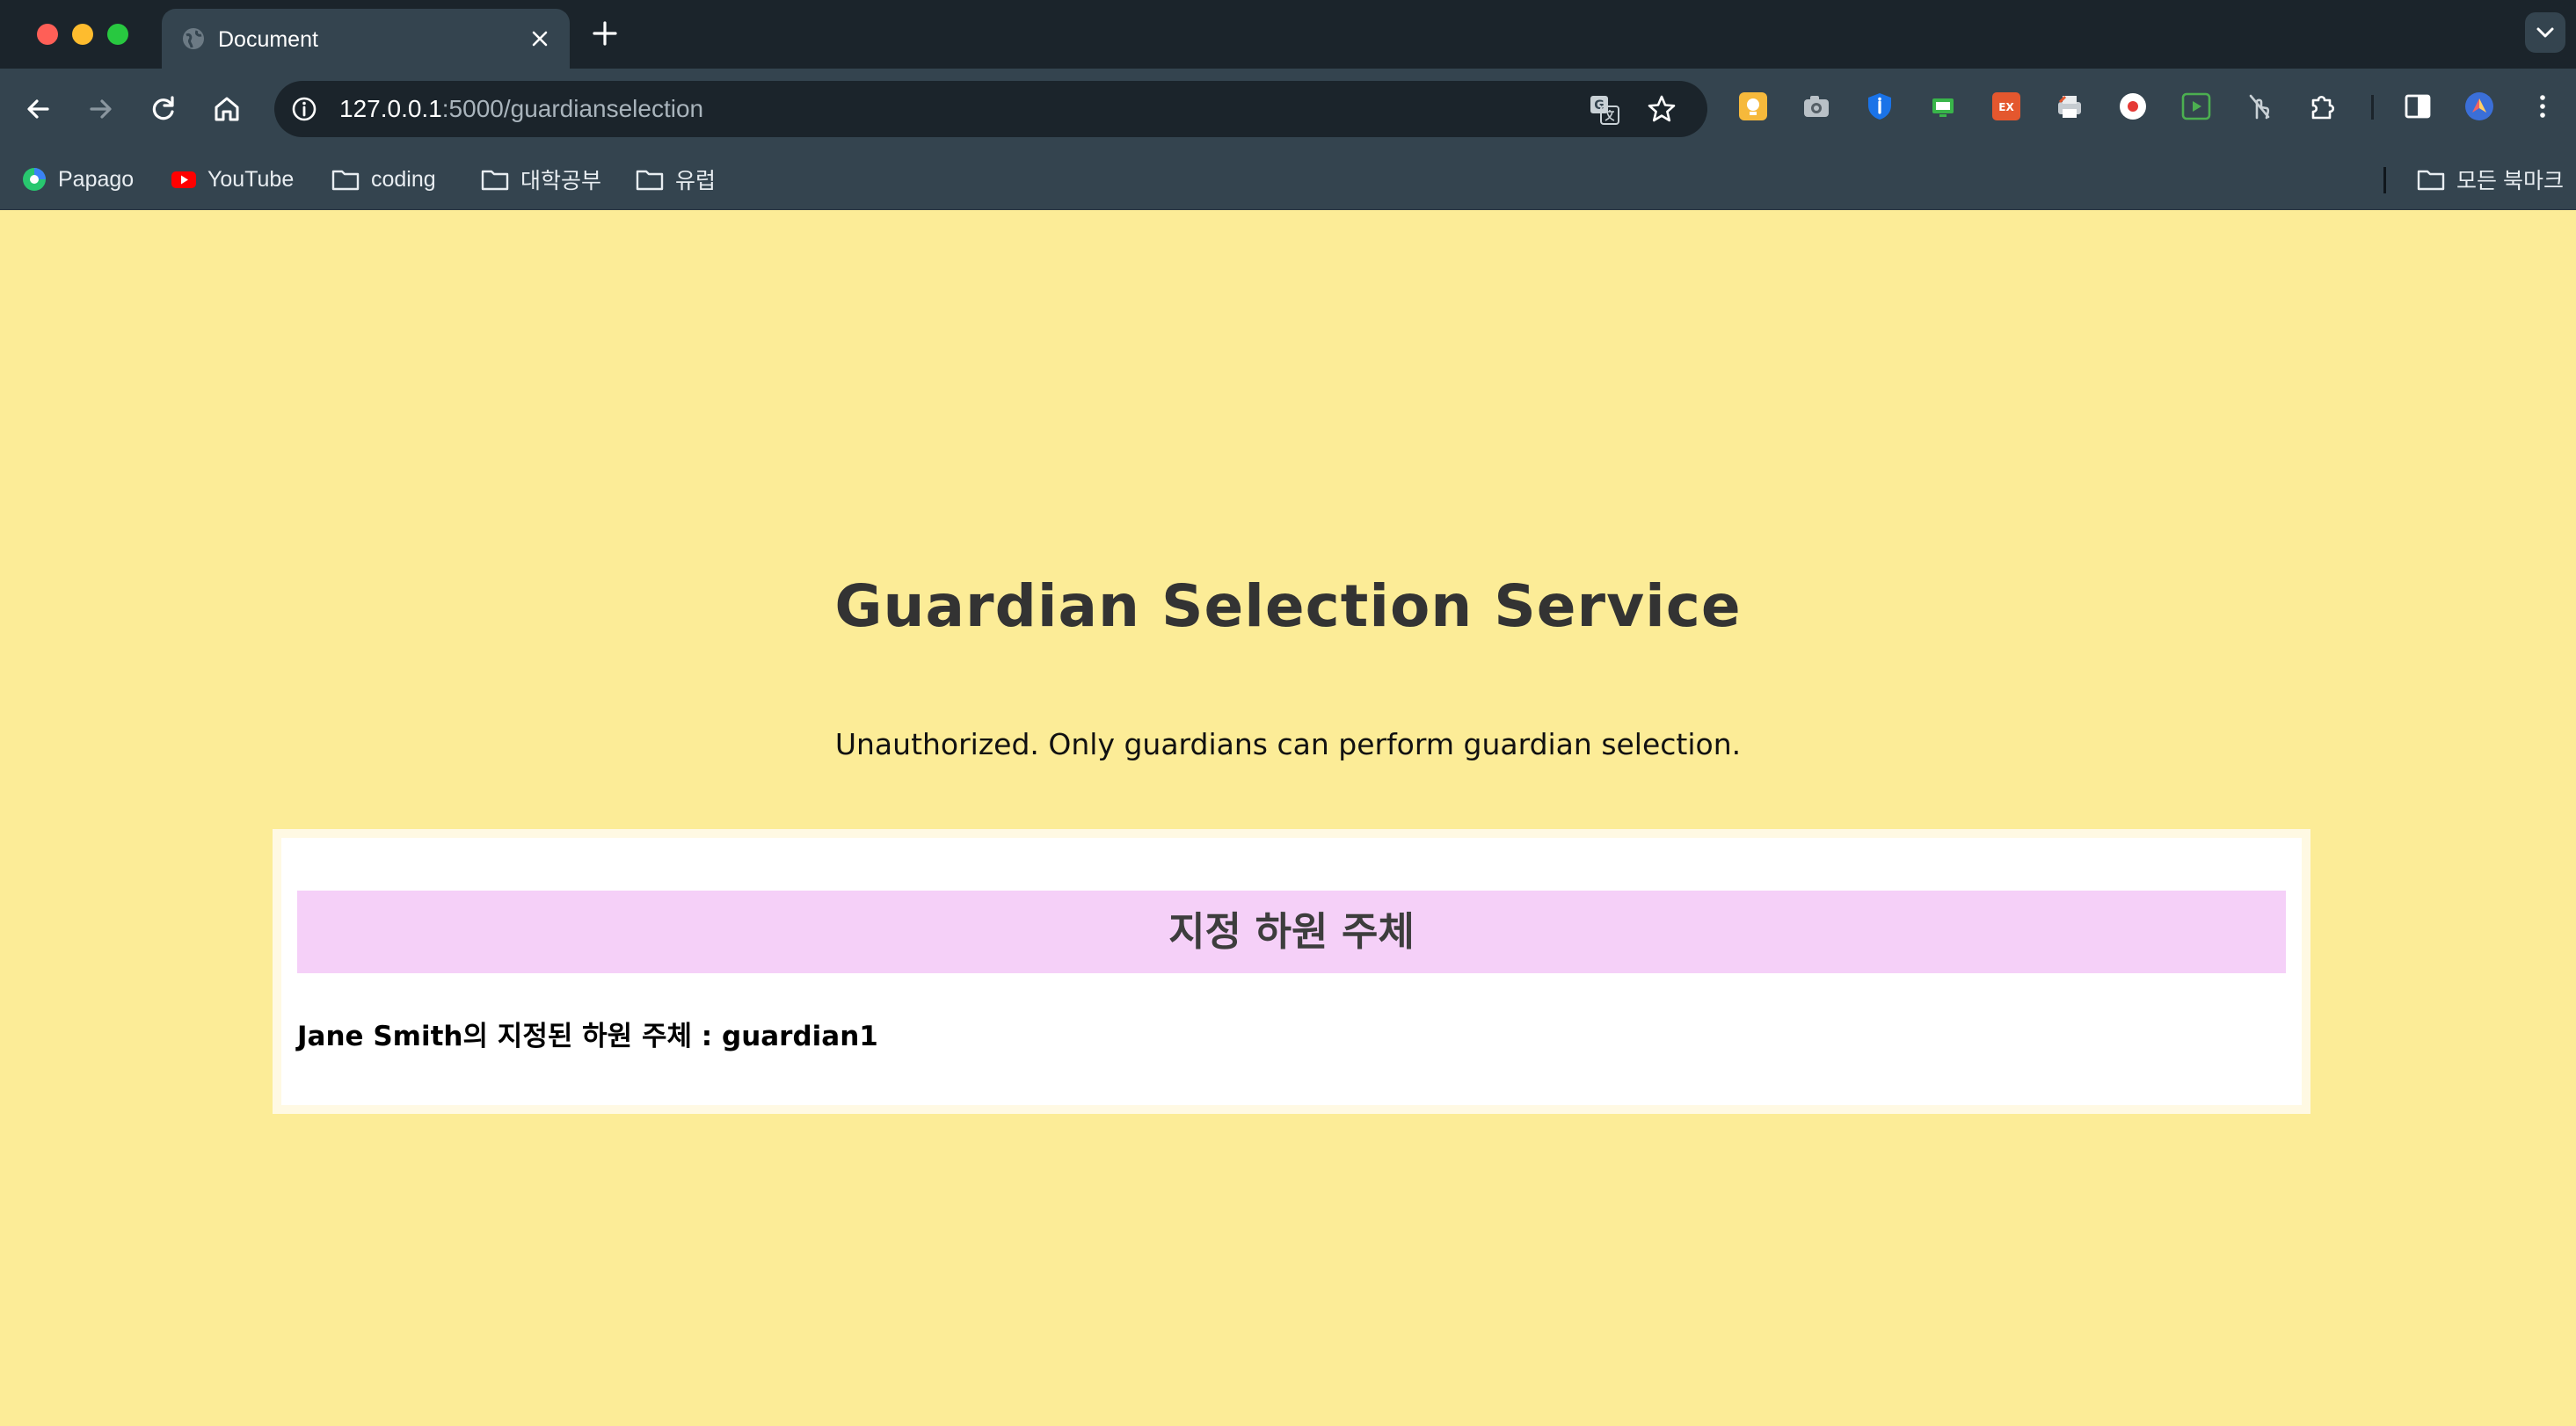 This screenshot has height=1426, width=2576. Describe the element at coordinates (1288, 179) in the screenshot. I see `bookmarks-bar: Papago YouTube coding 대학공부 유럽 모든 북마크` at that location.